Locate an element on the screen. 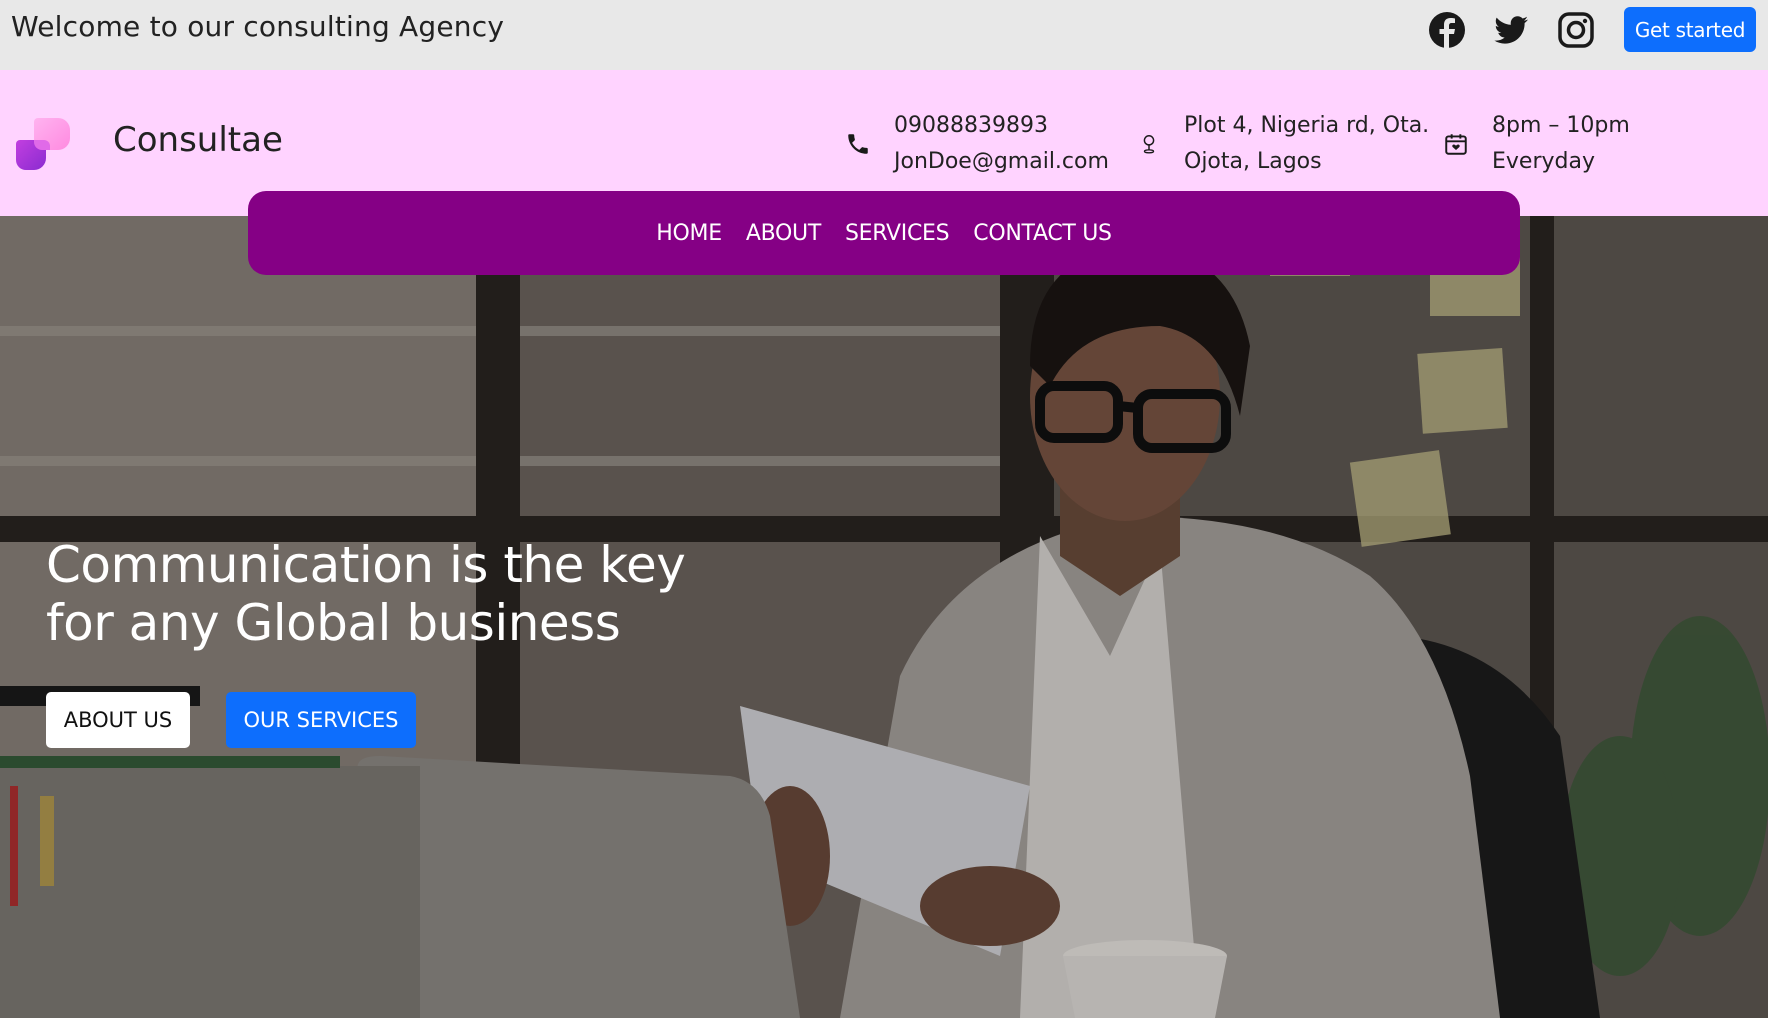 This screenshot has height=1018, width=1768. facebook-icon is located at coordinates (1447, 30).